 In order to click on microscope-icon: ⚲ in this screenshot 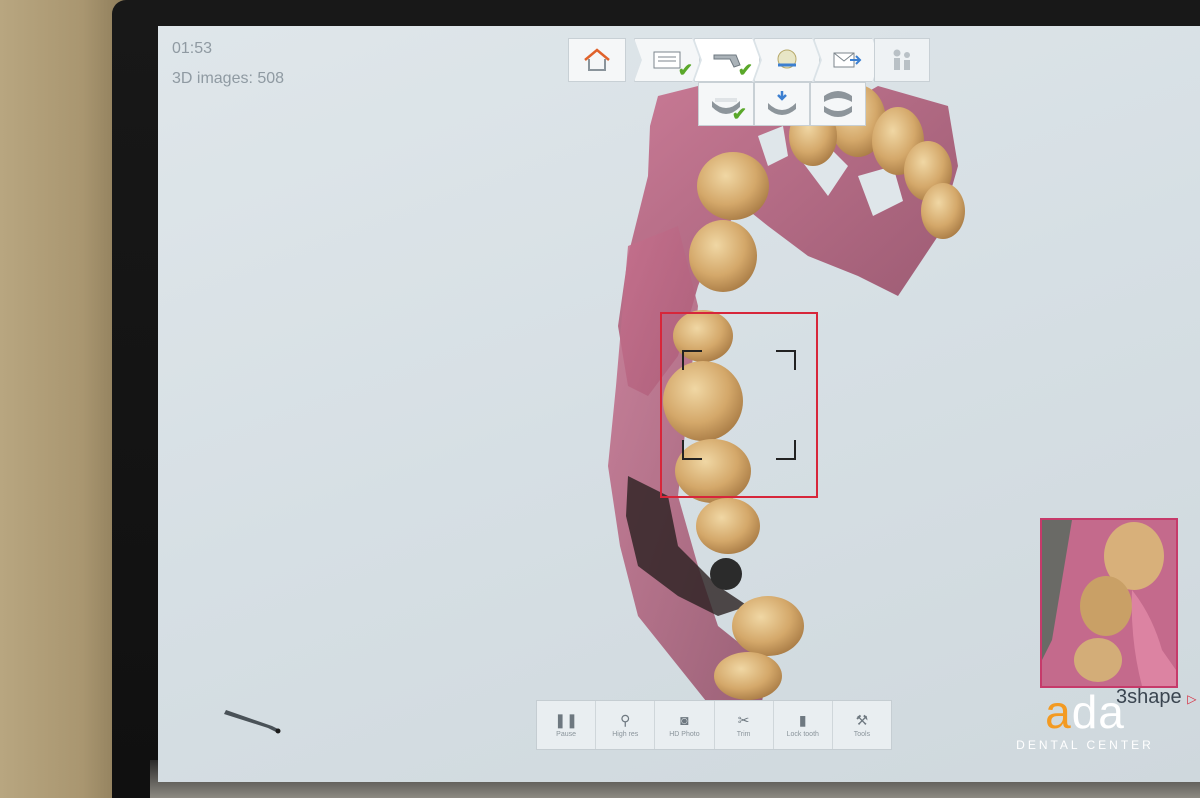, I will do `click(625, 719)`.